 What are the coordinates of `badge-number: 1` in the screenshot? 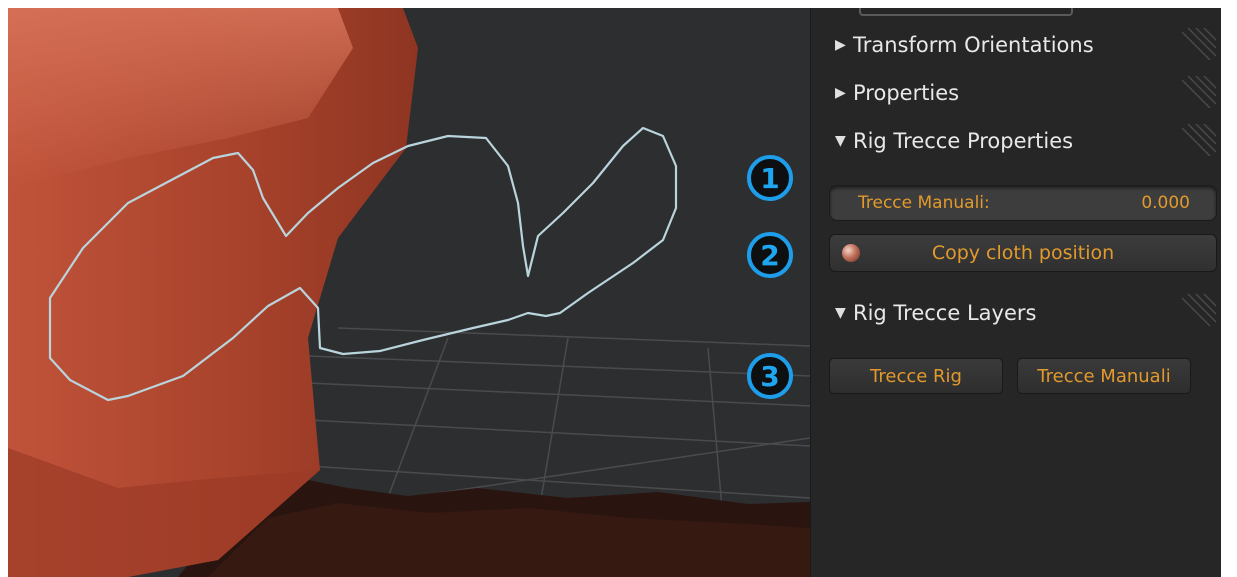 It's located at (770, 178).